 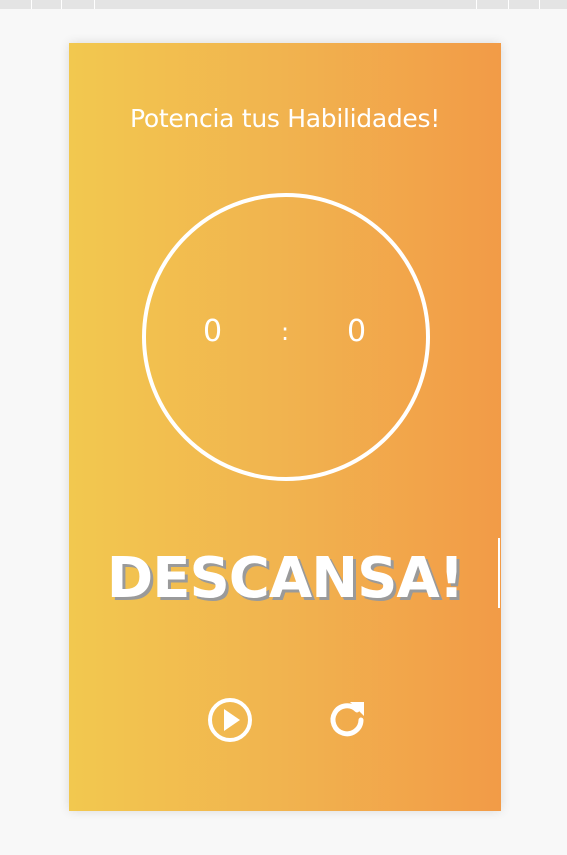 I want to click on play-circle-icon, so click(x=230, y=720).